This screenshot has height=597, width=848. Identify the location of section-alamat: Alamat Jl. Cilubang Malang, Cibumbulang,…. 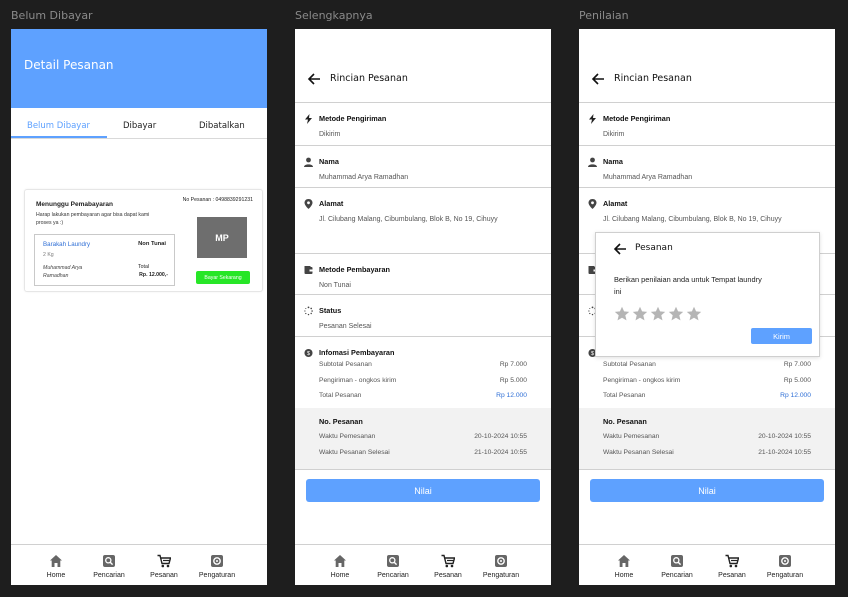
(423, 221).